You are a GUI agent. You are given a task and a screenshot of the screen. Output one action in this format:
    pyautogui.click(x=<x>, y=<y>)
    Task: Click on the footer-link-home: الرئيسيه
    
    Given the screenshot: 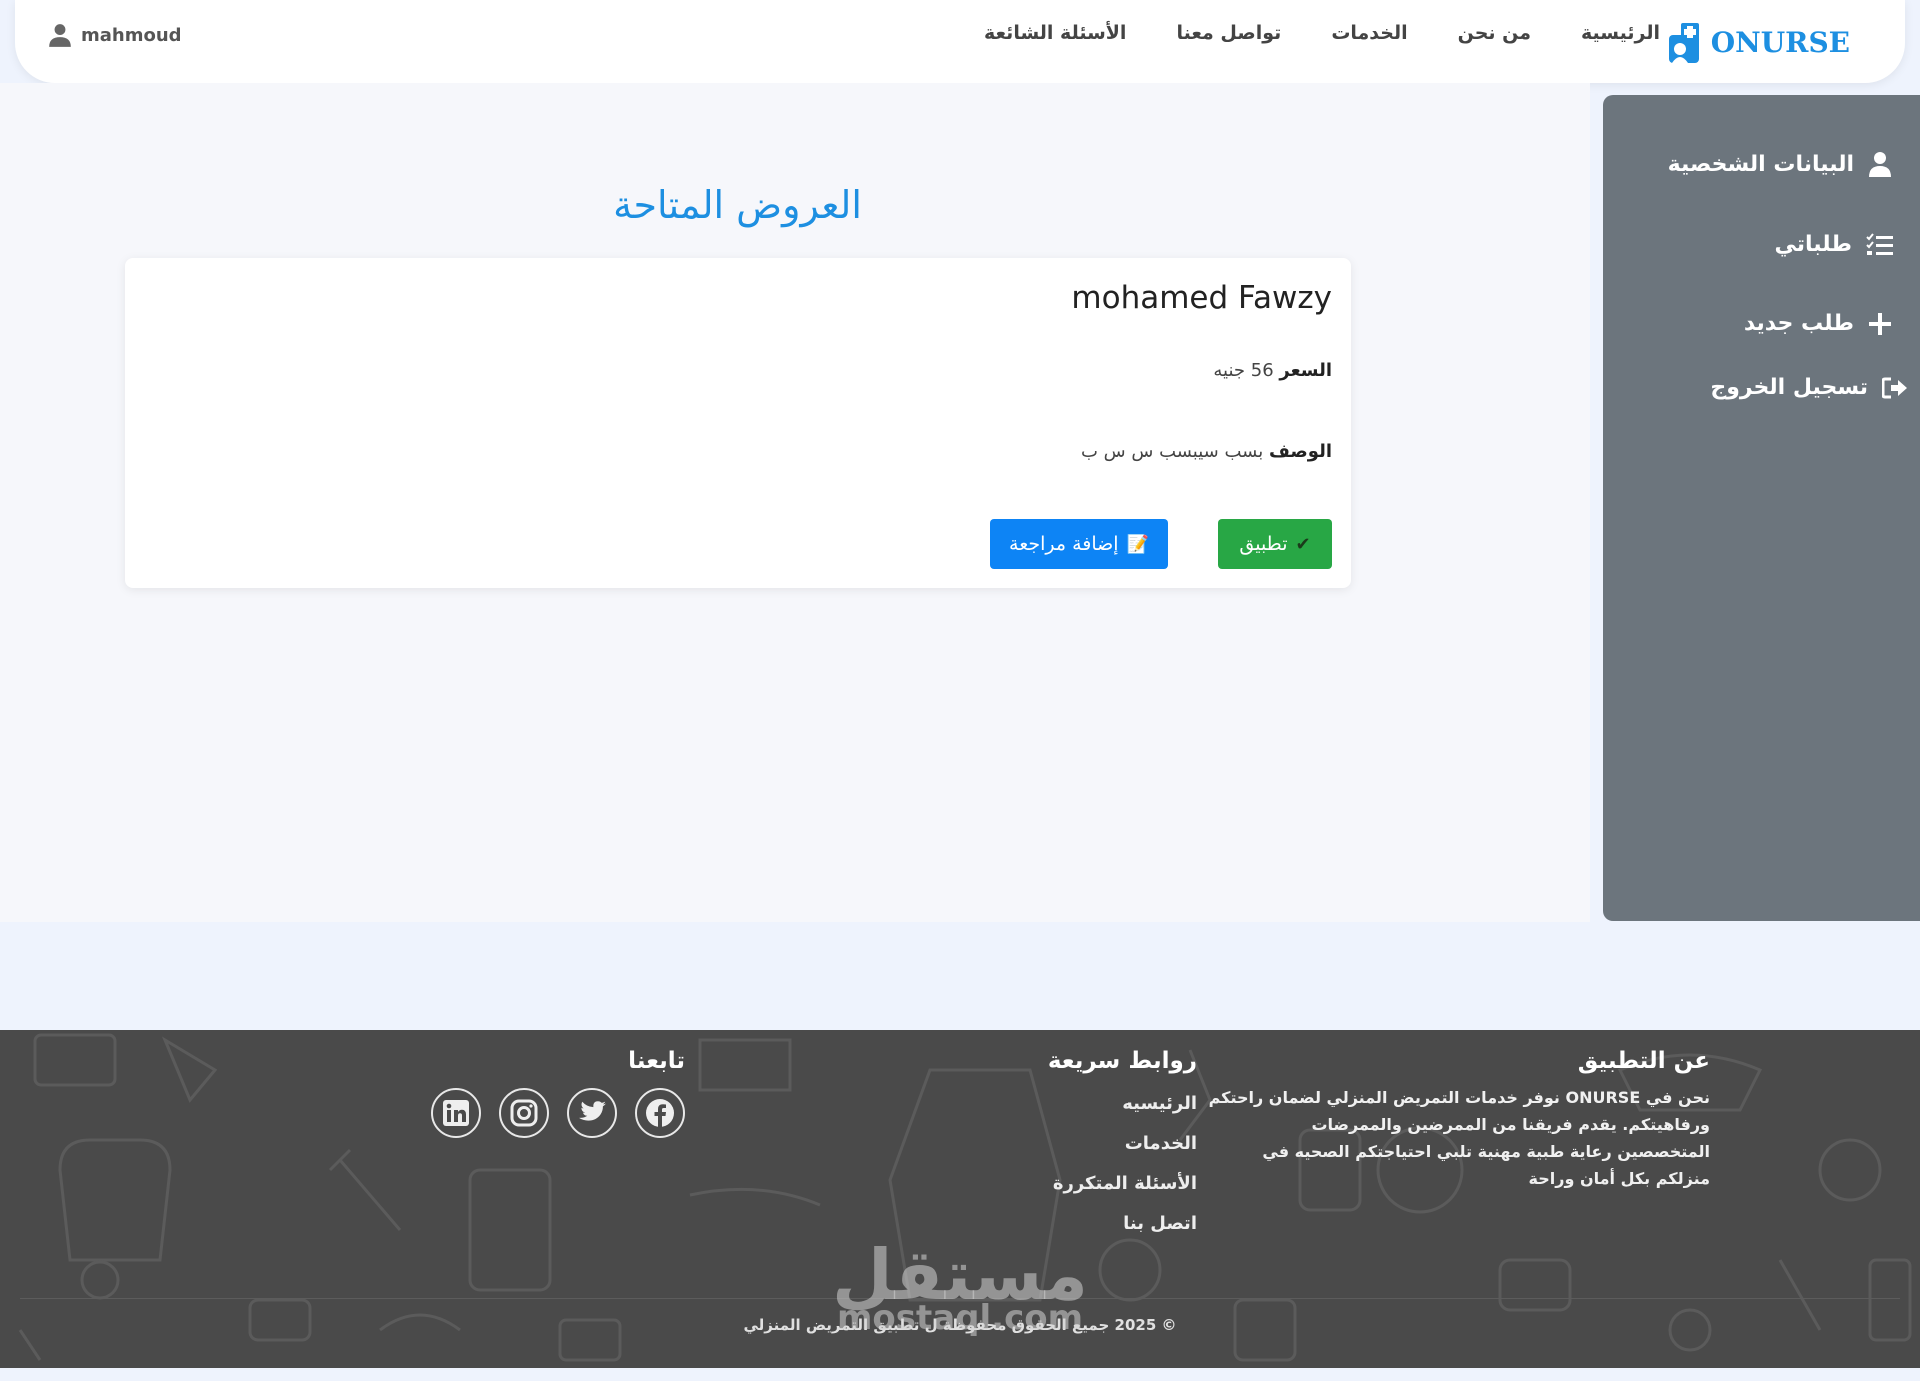 What is the action you would take?
    pyautogui.click(x=1087, y=1104)
    